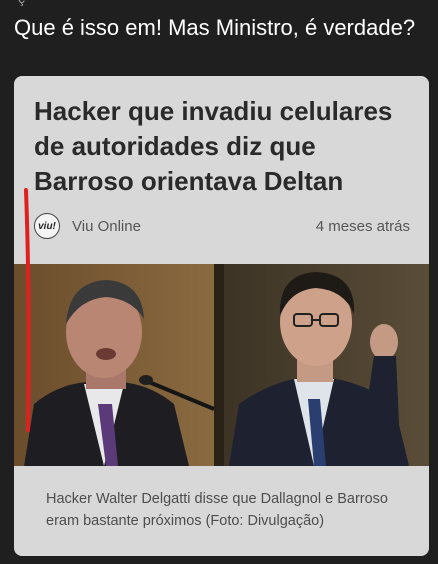 The image size is (438, 564). Describe the element at coordinates (215, 27) in the screenshot. I see `post-text: Que é isso em! Mas Ministro, é verdade?` at that location.